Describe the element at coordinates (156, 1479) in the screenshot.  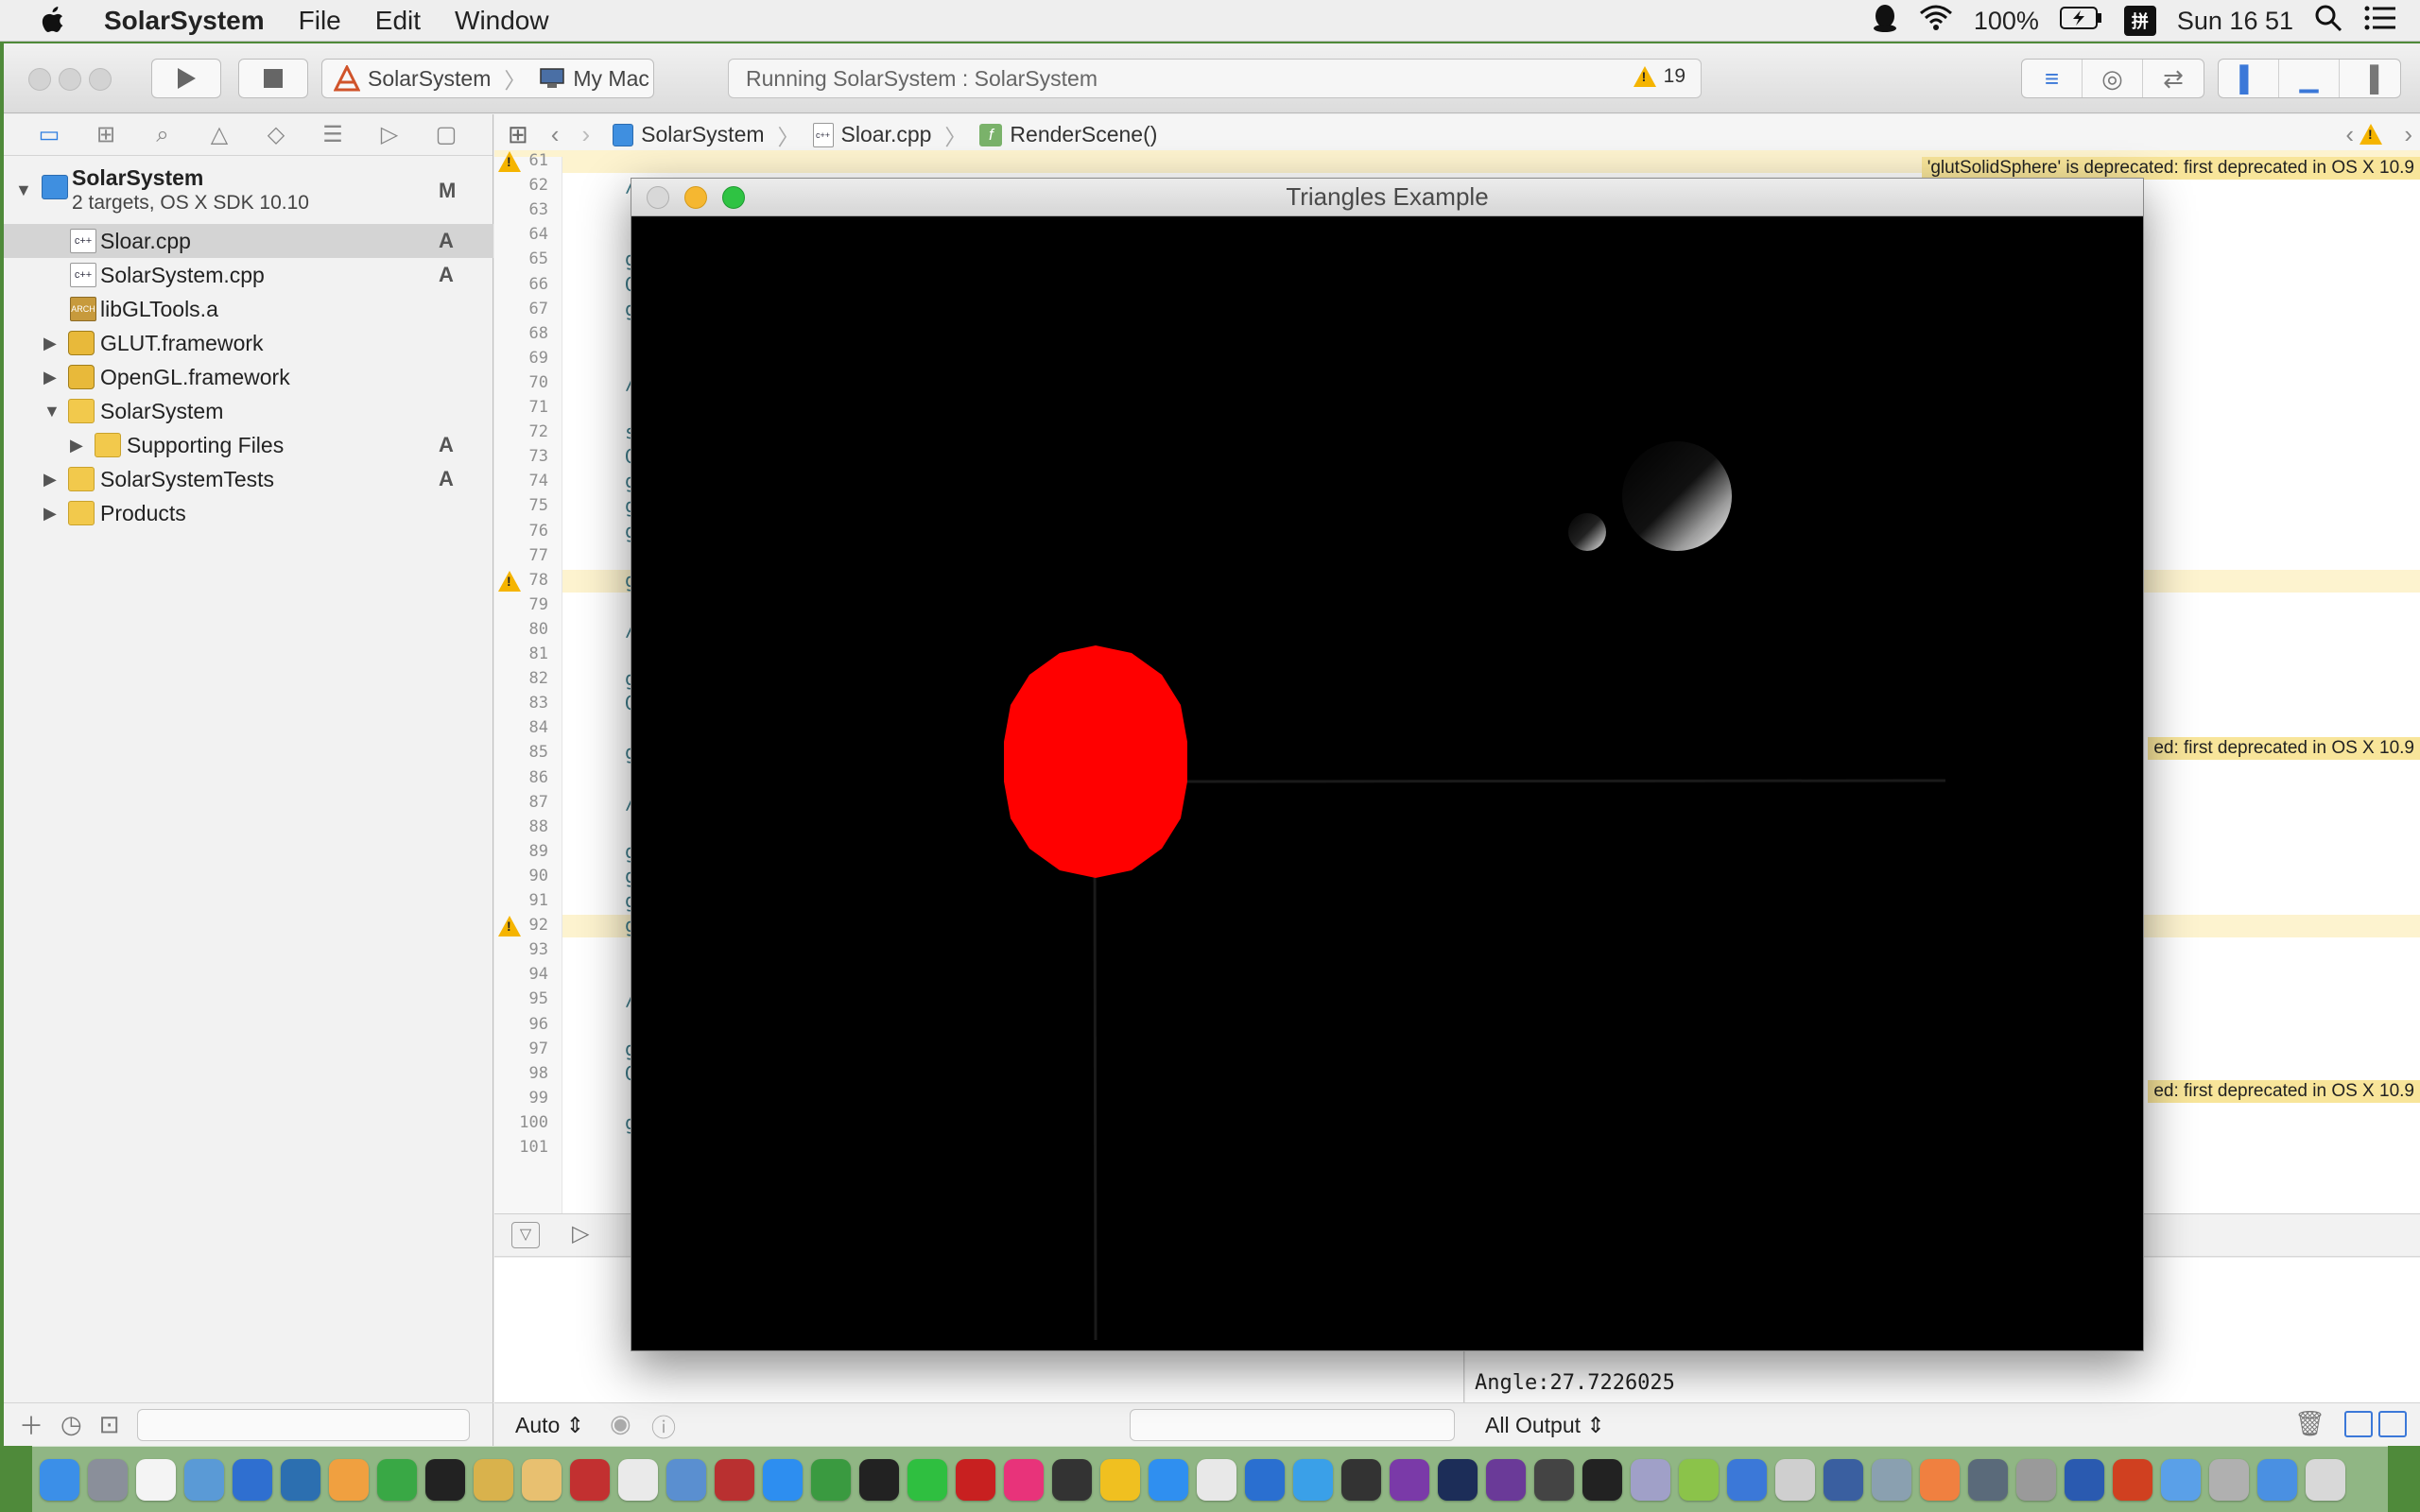
I see `calendar-icon` at that location.